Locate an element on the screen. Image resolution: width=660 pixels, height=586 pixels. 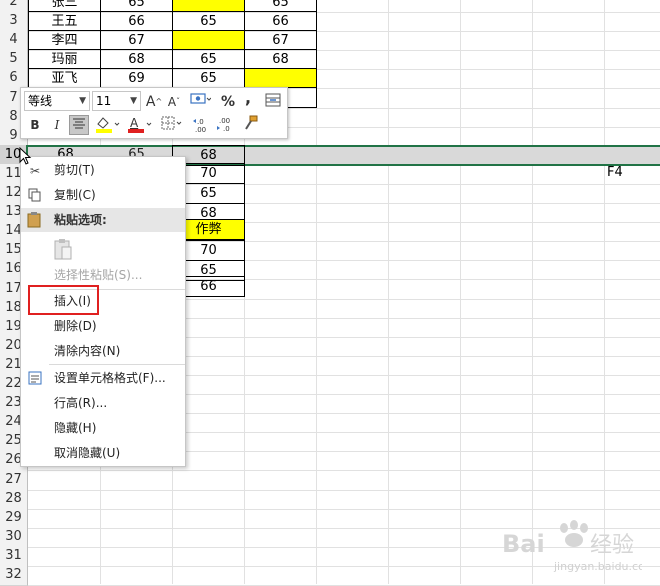
row-header-29: 29 is located at coordinates (14, 518).